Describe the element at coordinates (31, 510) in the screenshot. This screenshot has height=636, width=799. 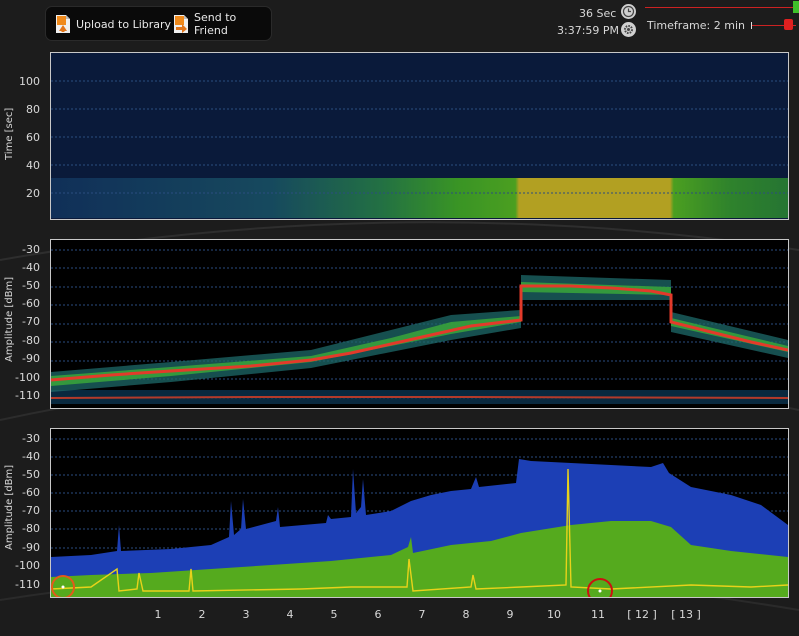
I see `spectrum-ytick: -70` at that location.